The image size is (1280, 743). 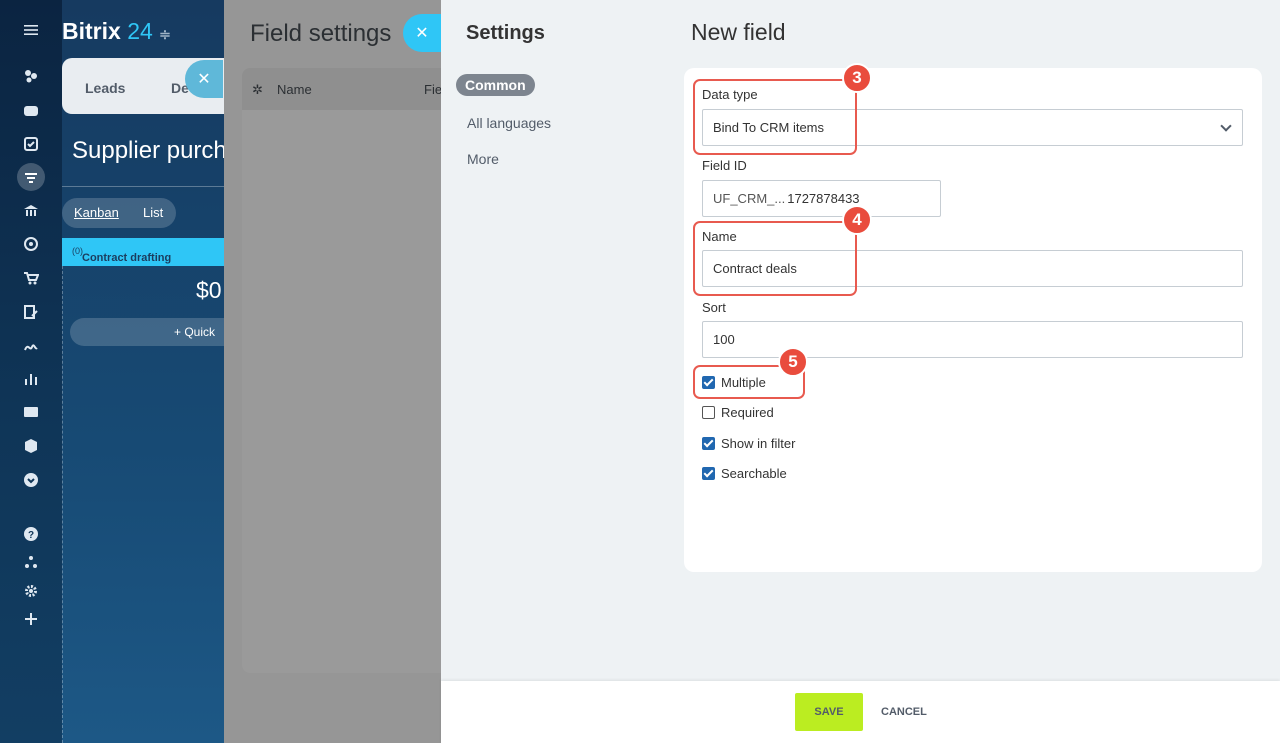 I want to click on structure-icon, so click(x=31, y=562).